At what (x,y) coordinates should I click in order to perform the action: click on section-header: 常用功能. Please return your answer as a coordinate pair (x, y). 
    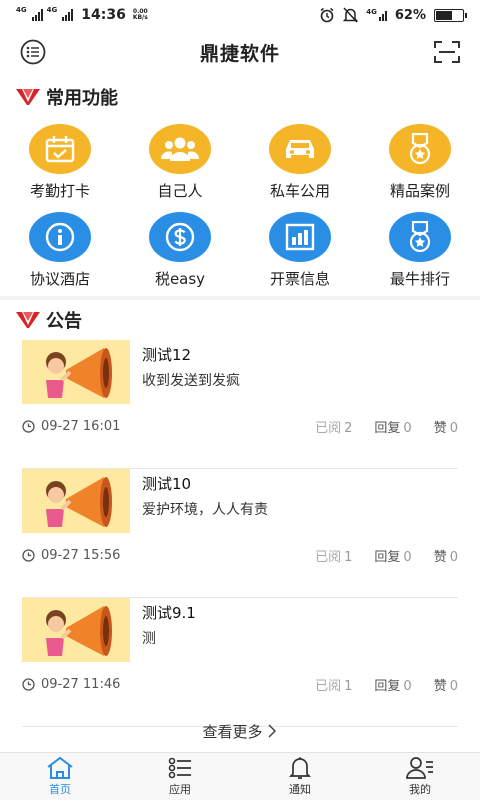
    Looking at the image, I should click on (240, 97).